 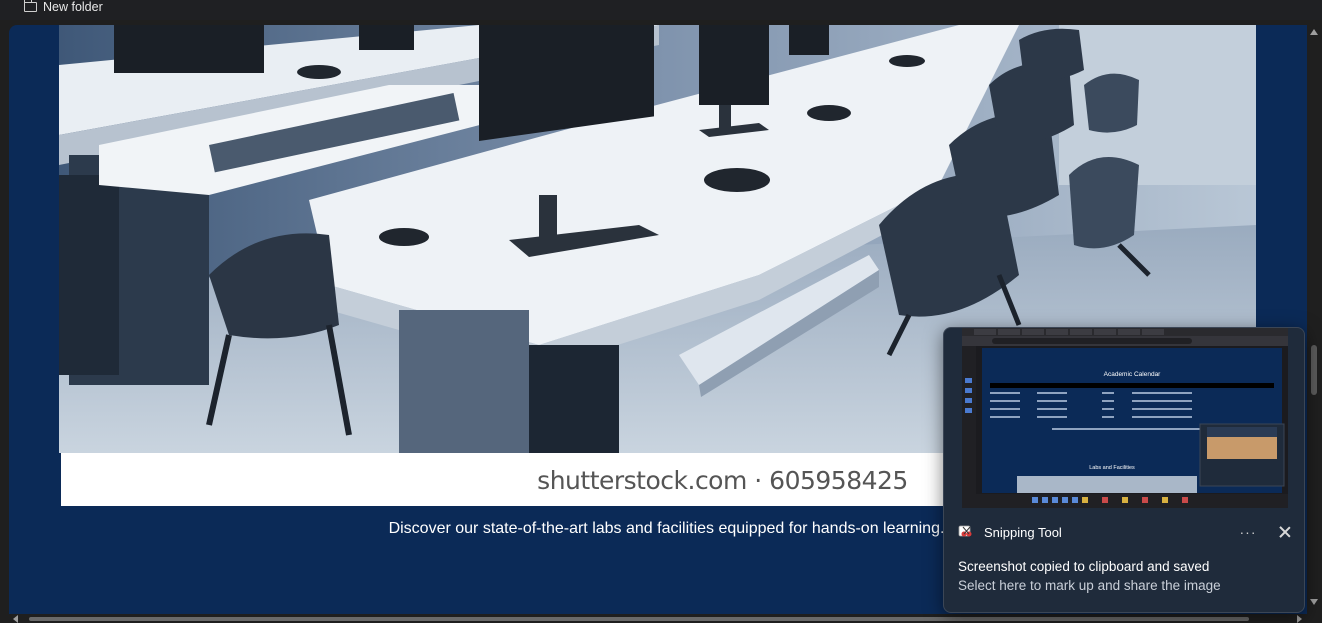 I want to click on horizontal-scrollbar, so click(x=658, y=618).